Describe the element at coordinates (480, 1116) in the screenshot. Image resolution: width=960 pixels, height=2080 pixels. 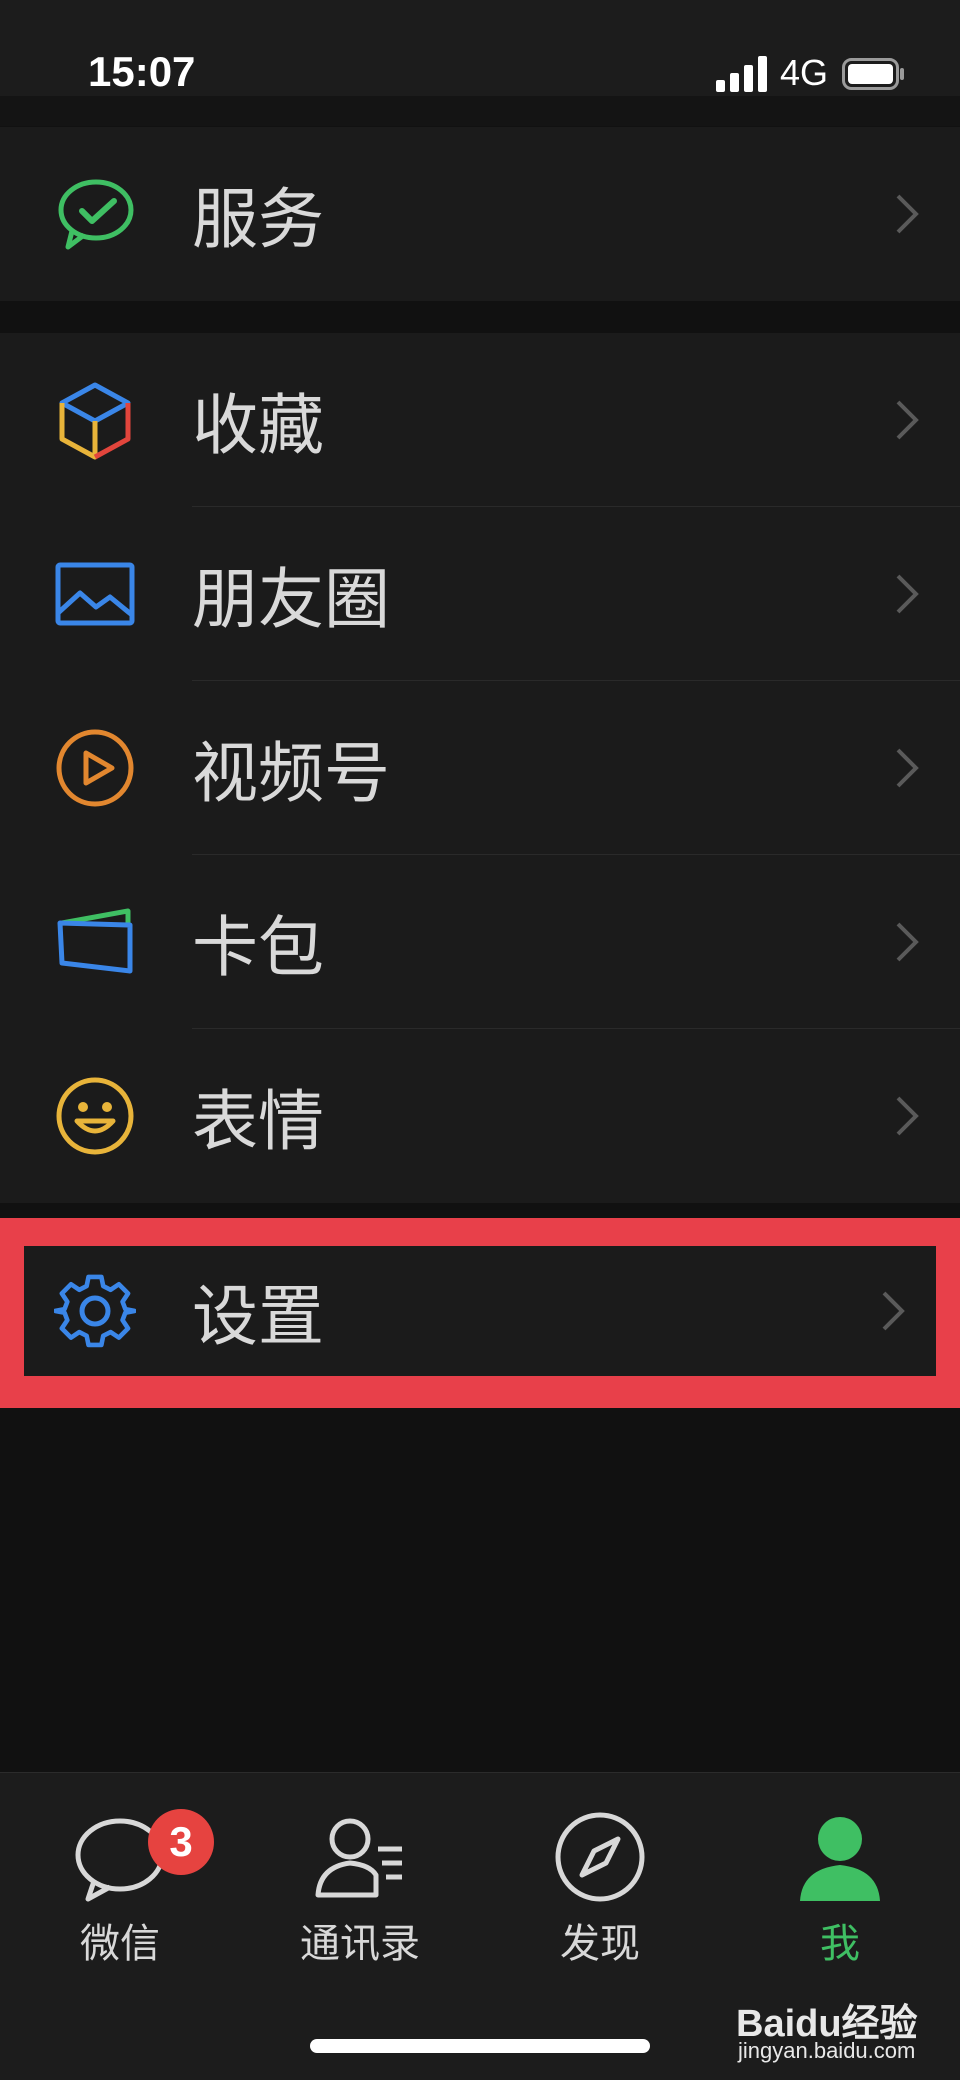
I see `menu-item-stickers: 表情` at that location.